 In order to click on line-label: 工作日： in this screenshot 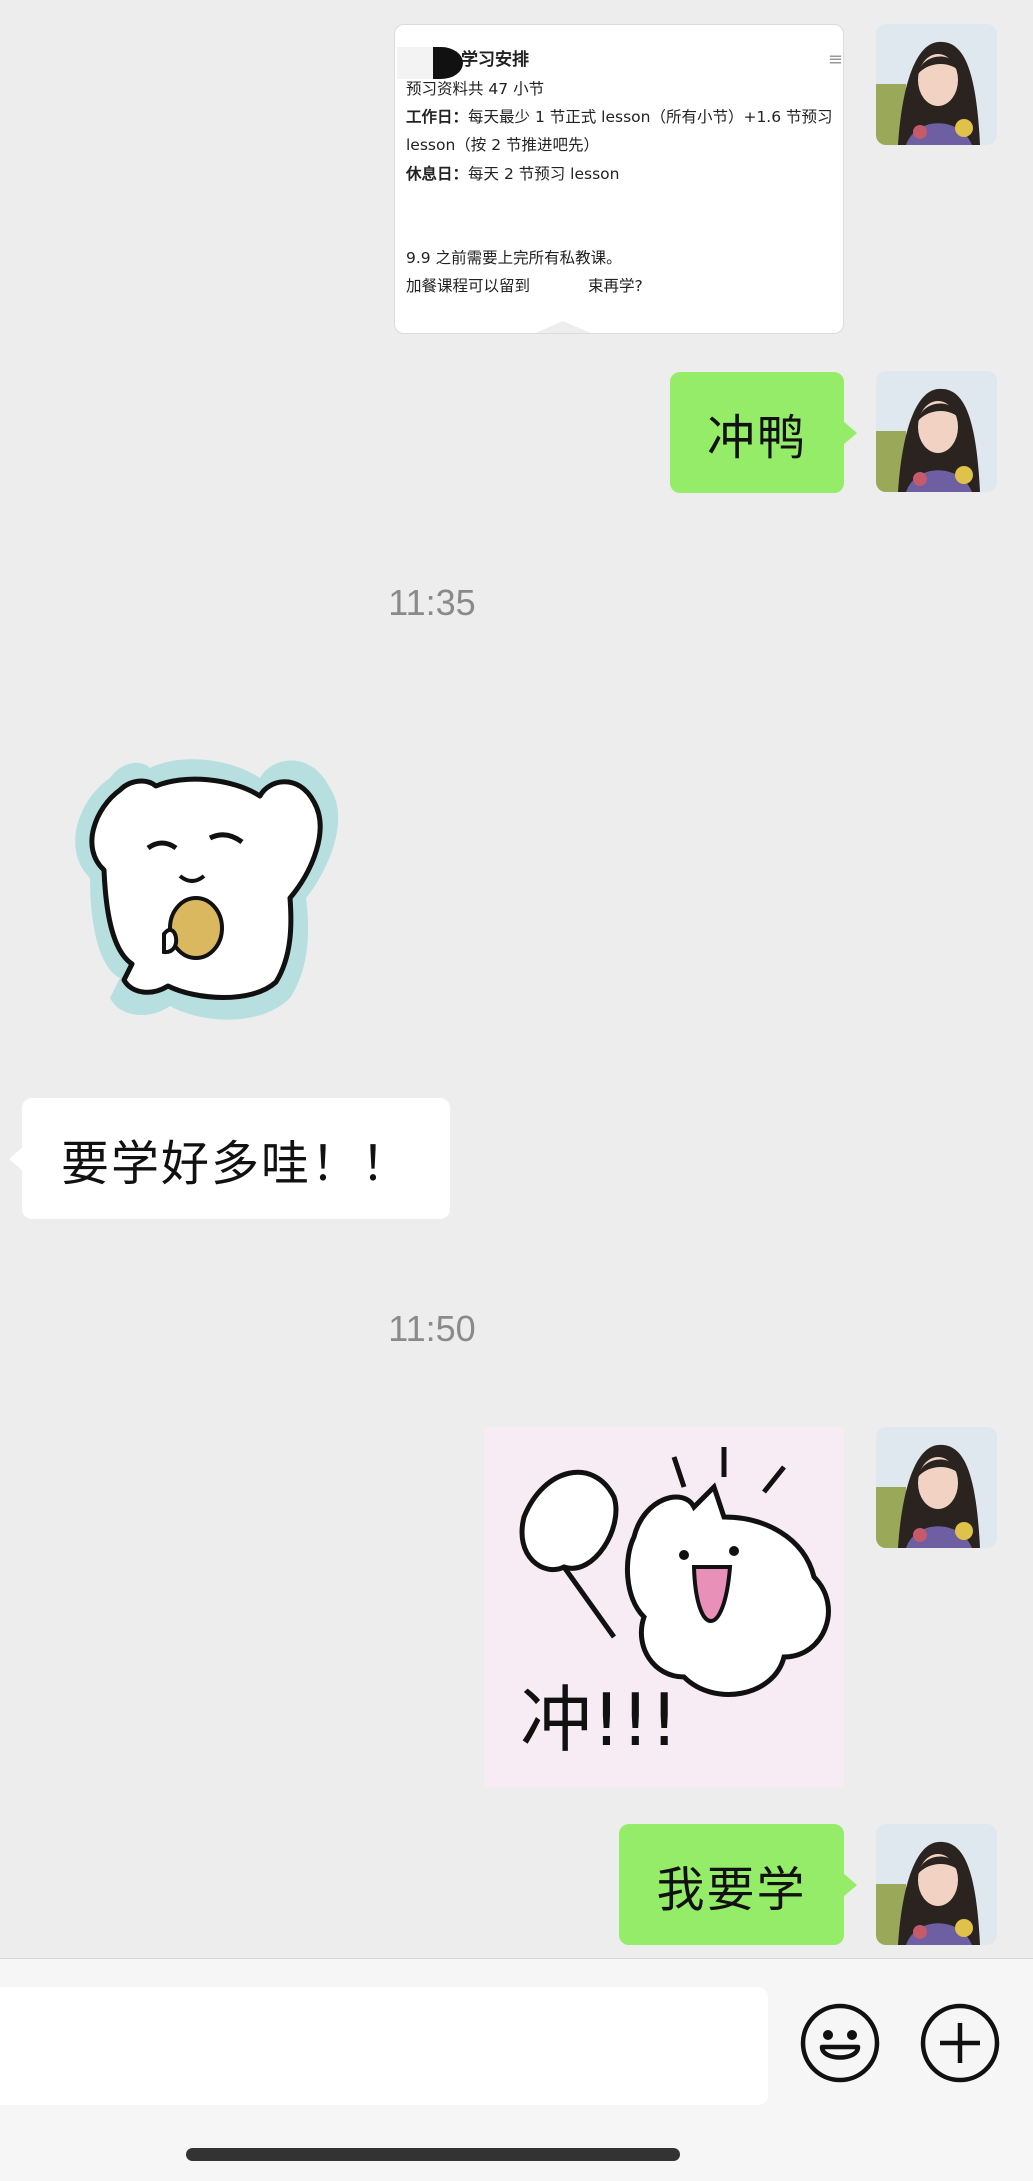, I will do `click(437, 117)`.